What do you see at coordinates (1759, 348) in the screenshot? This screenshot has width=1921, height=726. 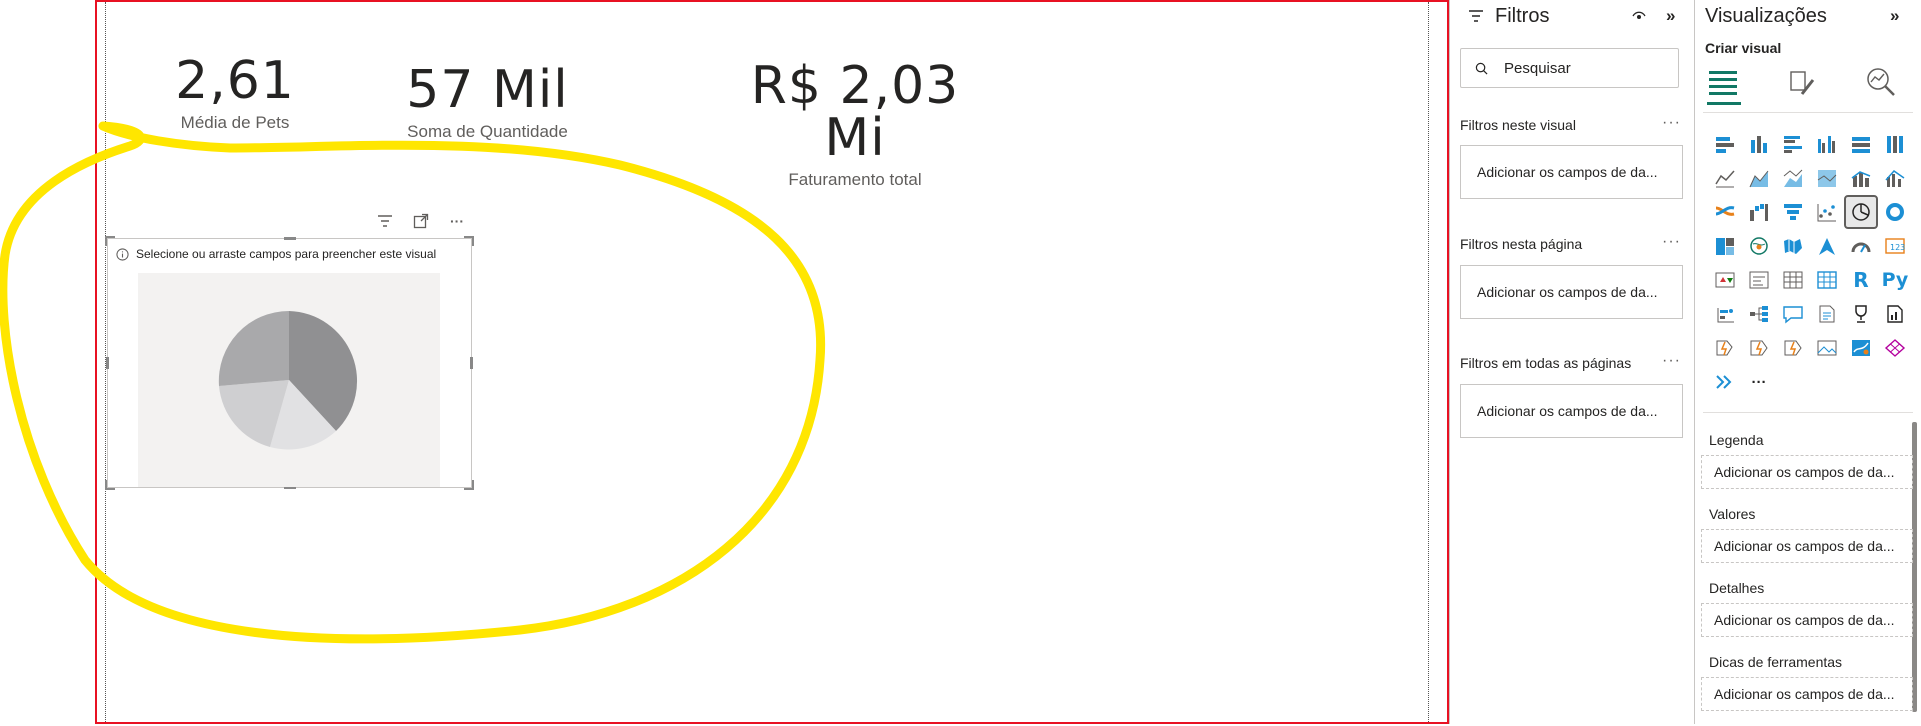 I see `power-automate-icon` at bounding box center [1759, 348].